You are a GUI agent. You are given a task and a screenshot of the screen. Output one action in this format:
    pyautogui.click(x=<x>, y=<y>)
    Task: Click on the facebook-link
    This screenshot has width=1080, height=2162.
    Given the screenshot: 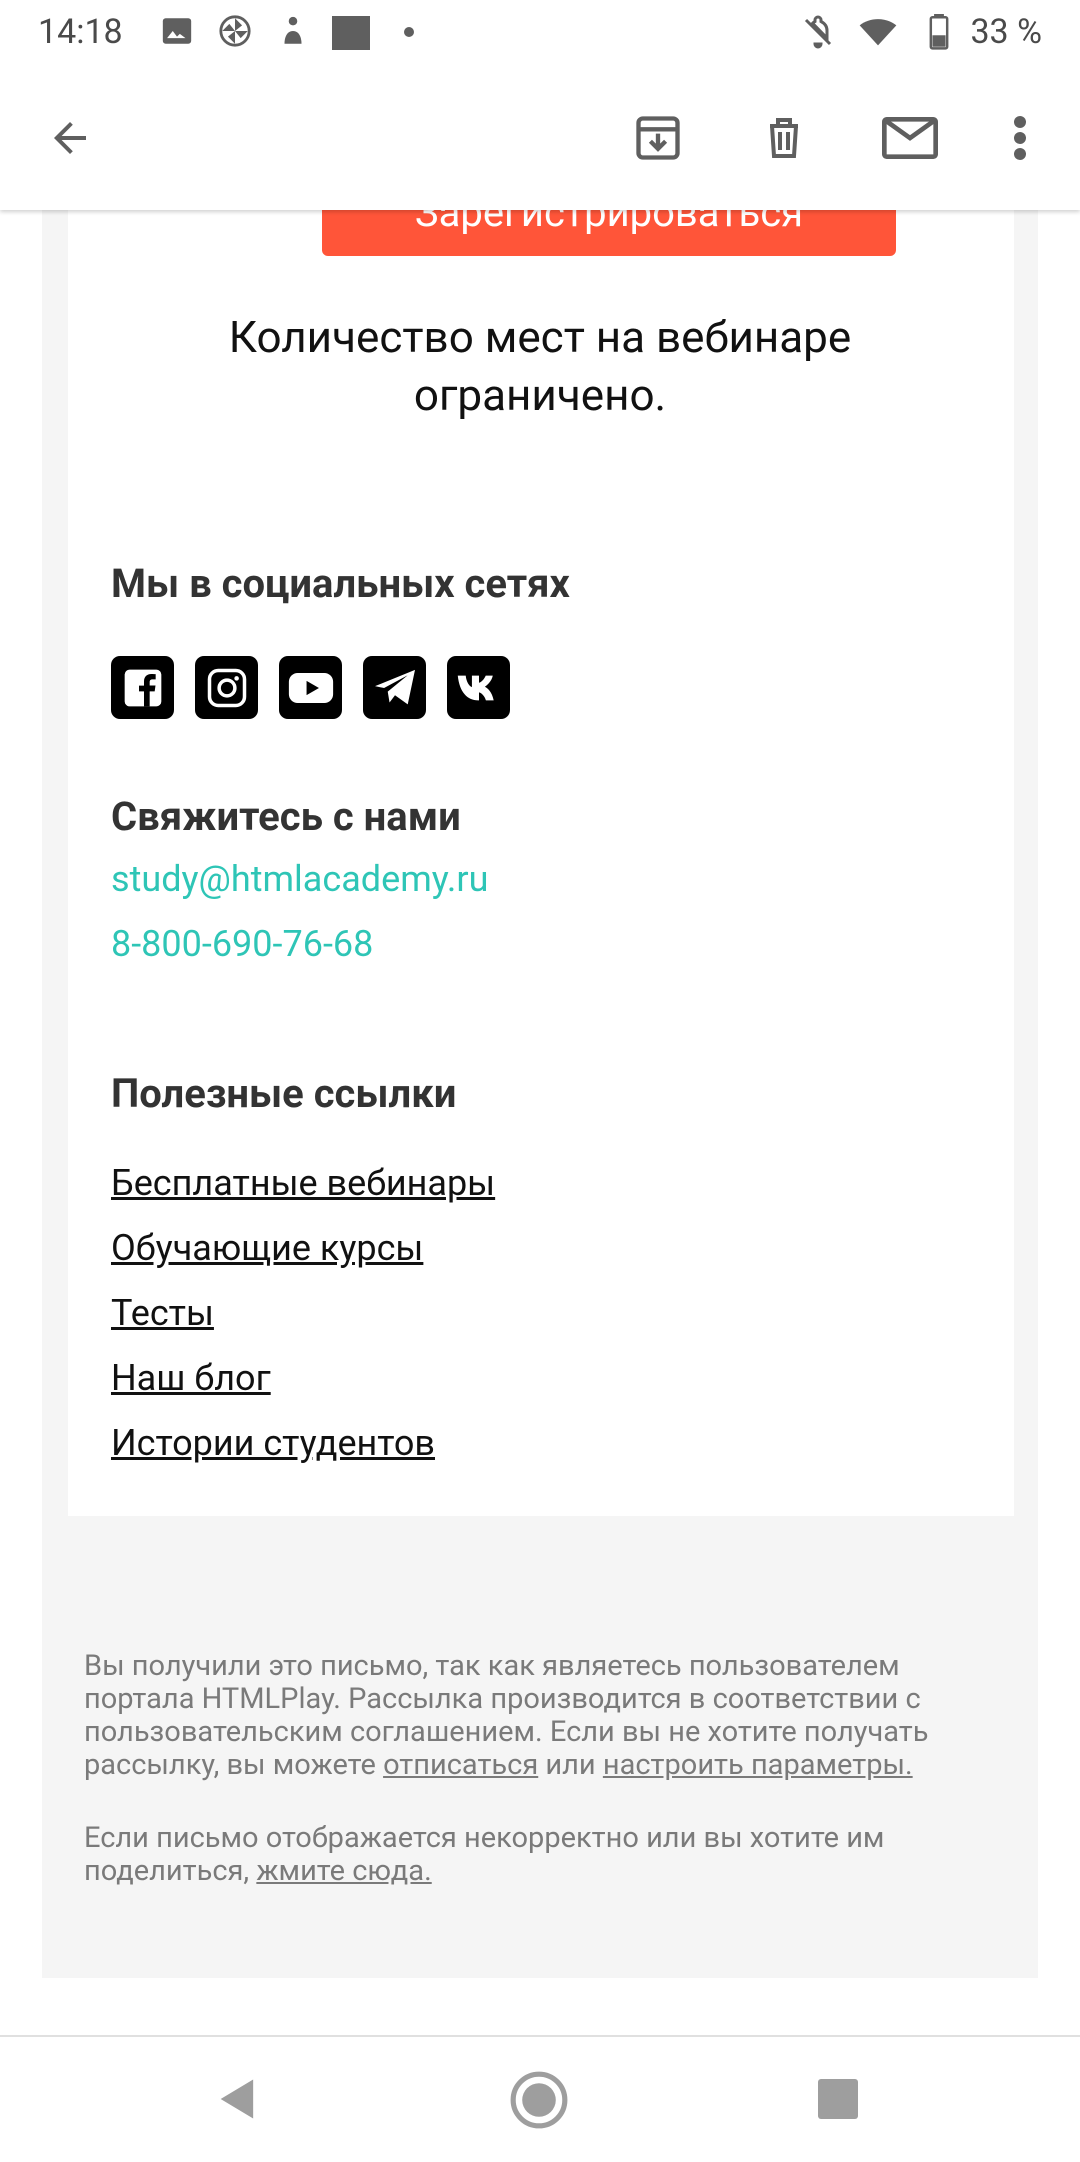 What is the action you would take?
    pyautogui.click(x=142, y=687)
    